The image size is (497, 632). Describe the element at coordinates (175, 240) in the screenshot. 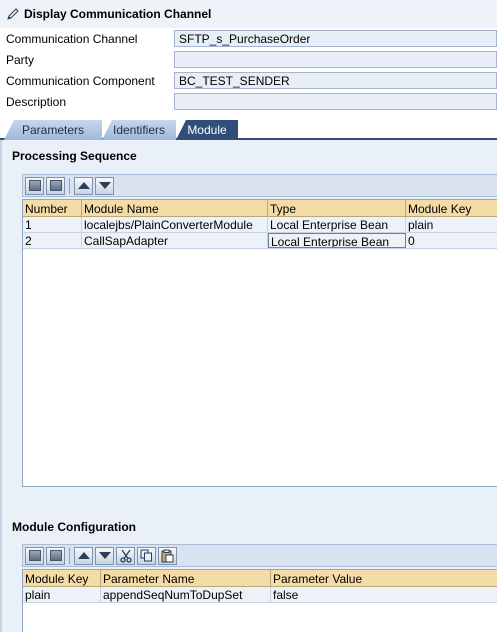

I see `cell-module-name: CallSapAdapter` at that location.